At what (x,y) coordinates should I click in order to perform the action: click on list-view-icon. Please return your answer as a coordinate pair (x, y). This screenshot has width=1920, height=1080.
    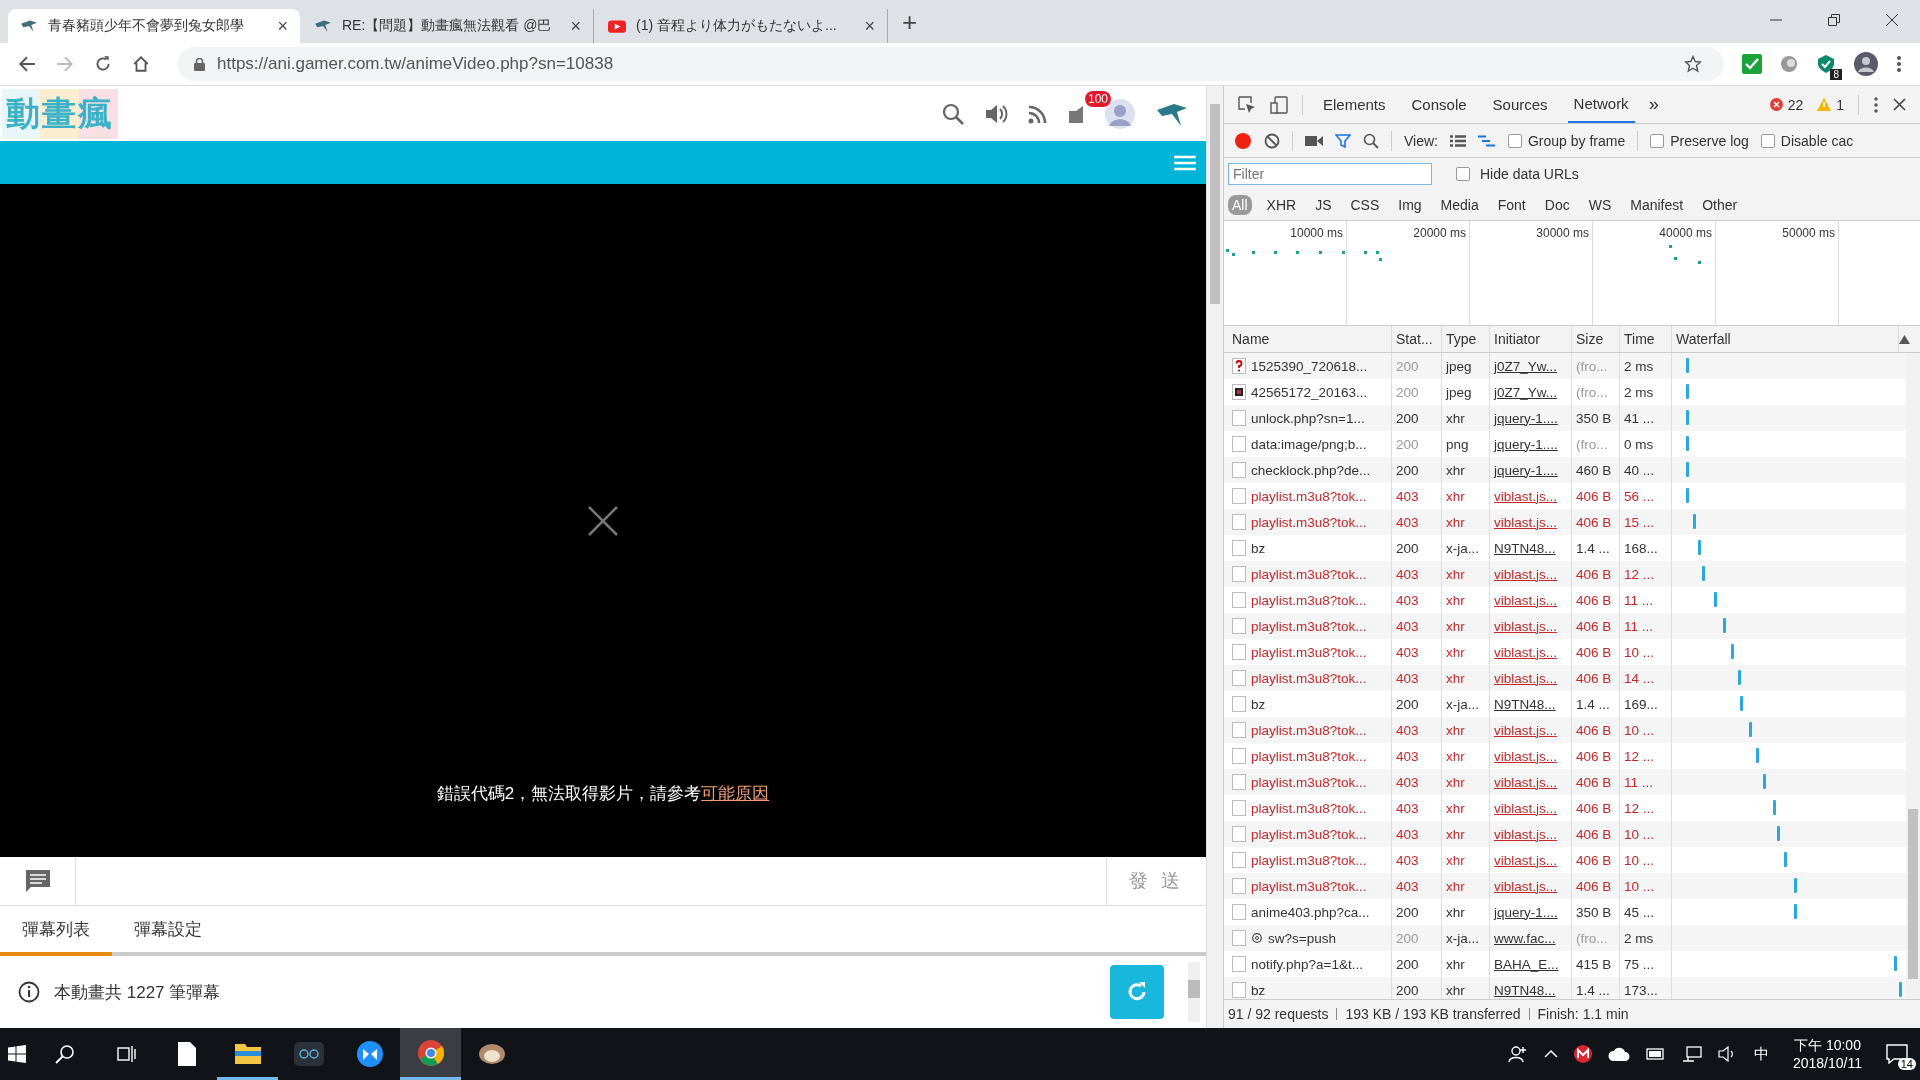
    Looking at the image, I should click on (1458, 140).